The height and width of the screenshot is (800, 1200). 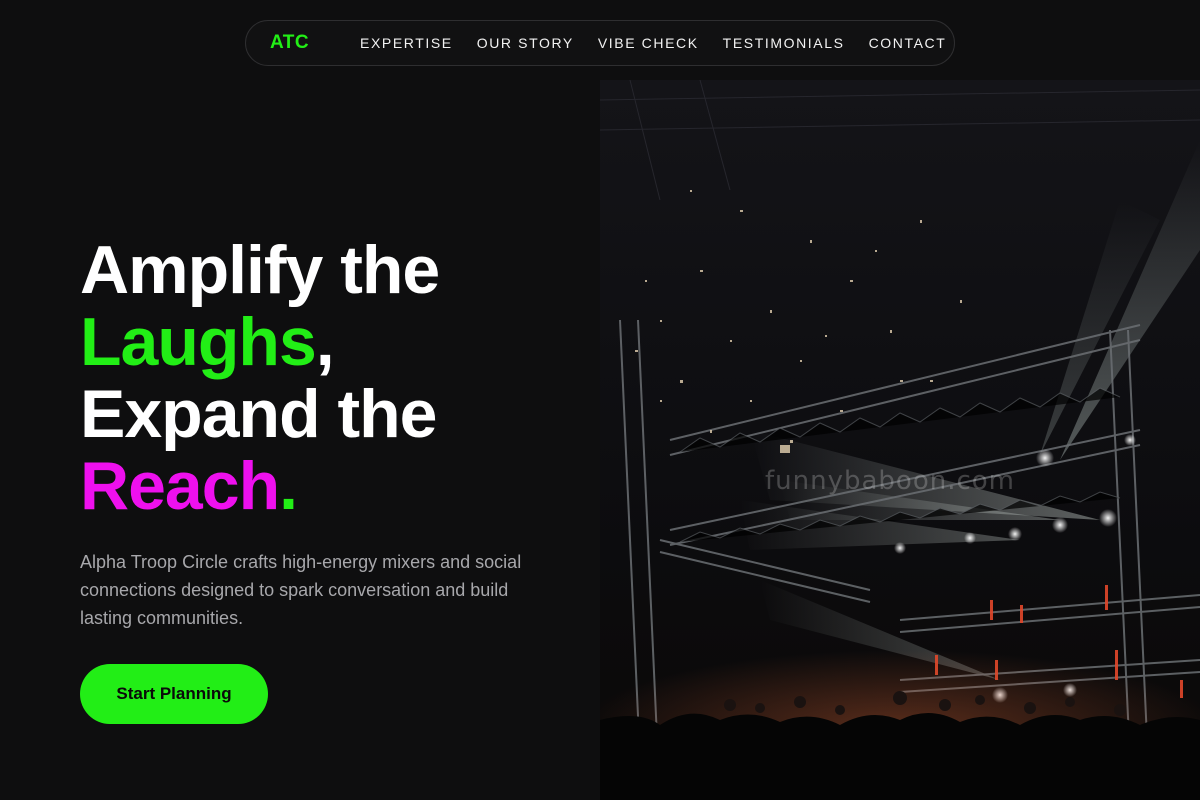 I want to click on logo: ATC, so click(x=289, y=43).